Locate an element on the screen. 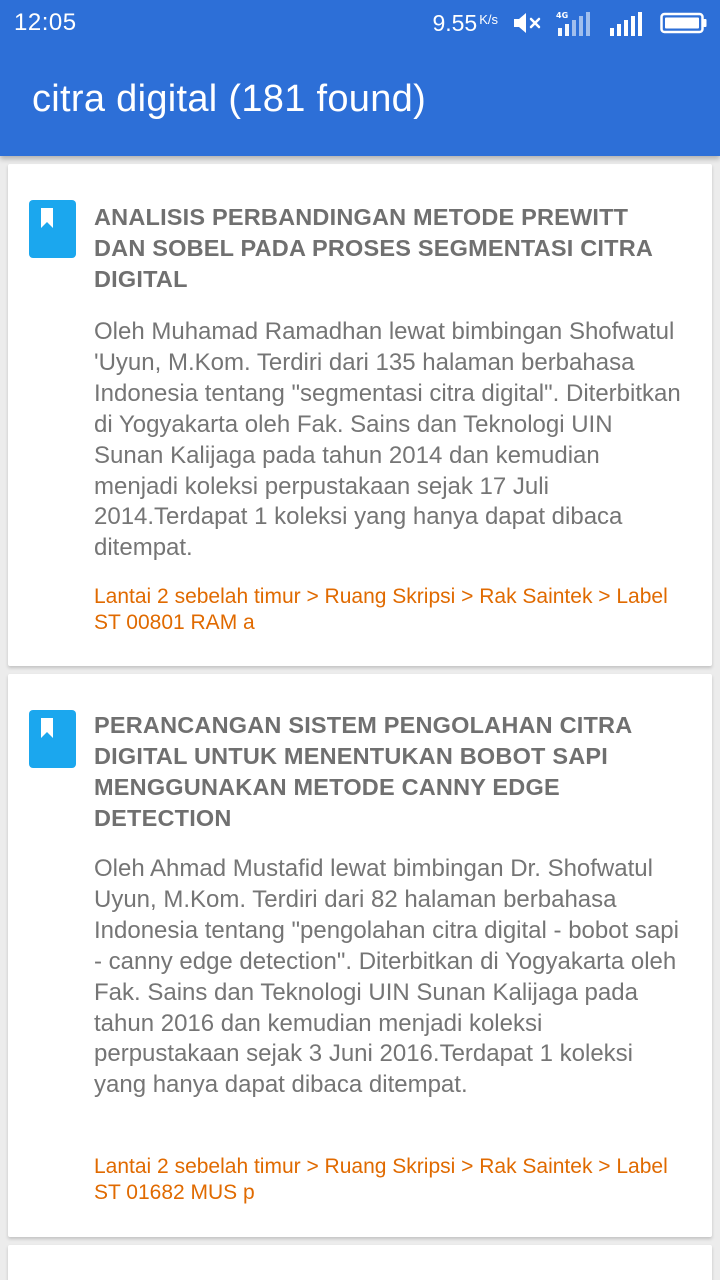  page-title: citra digital (181 found) is located at coordinates (229, 99).